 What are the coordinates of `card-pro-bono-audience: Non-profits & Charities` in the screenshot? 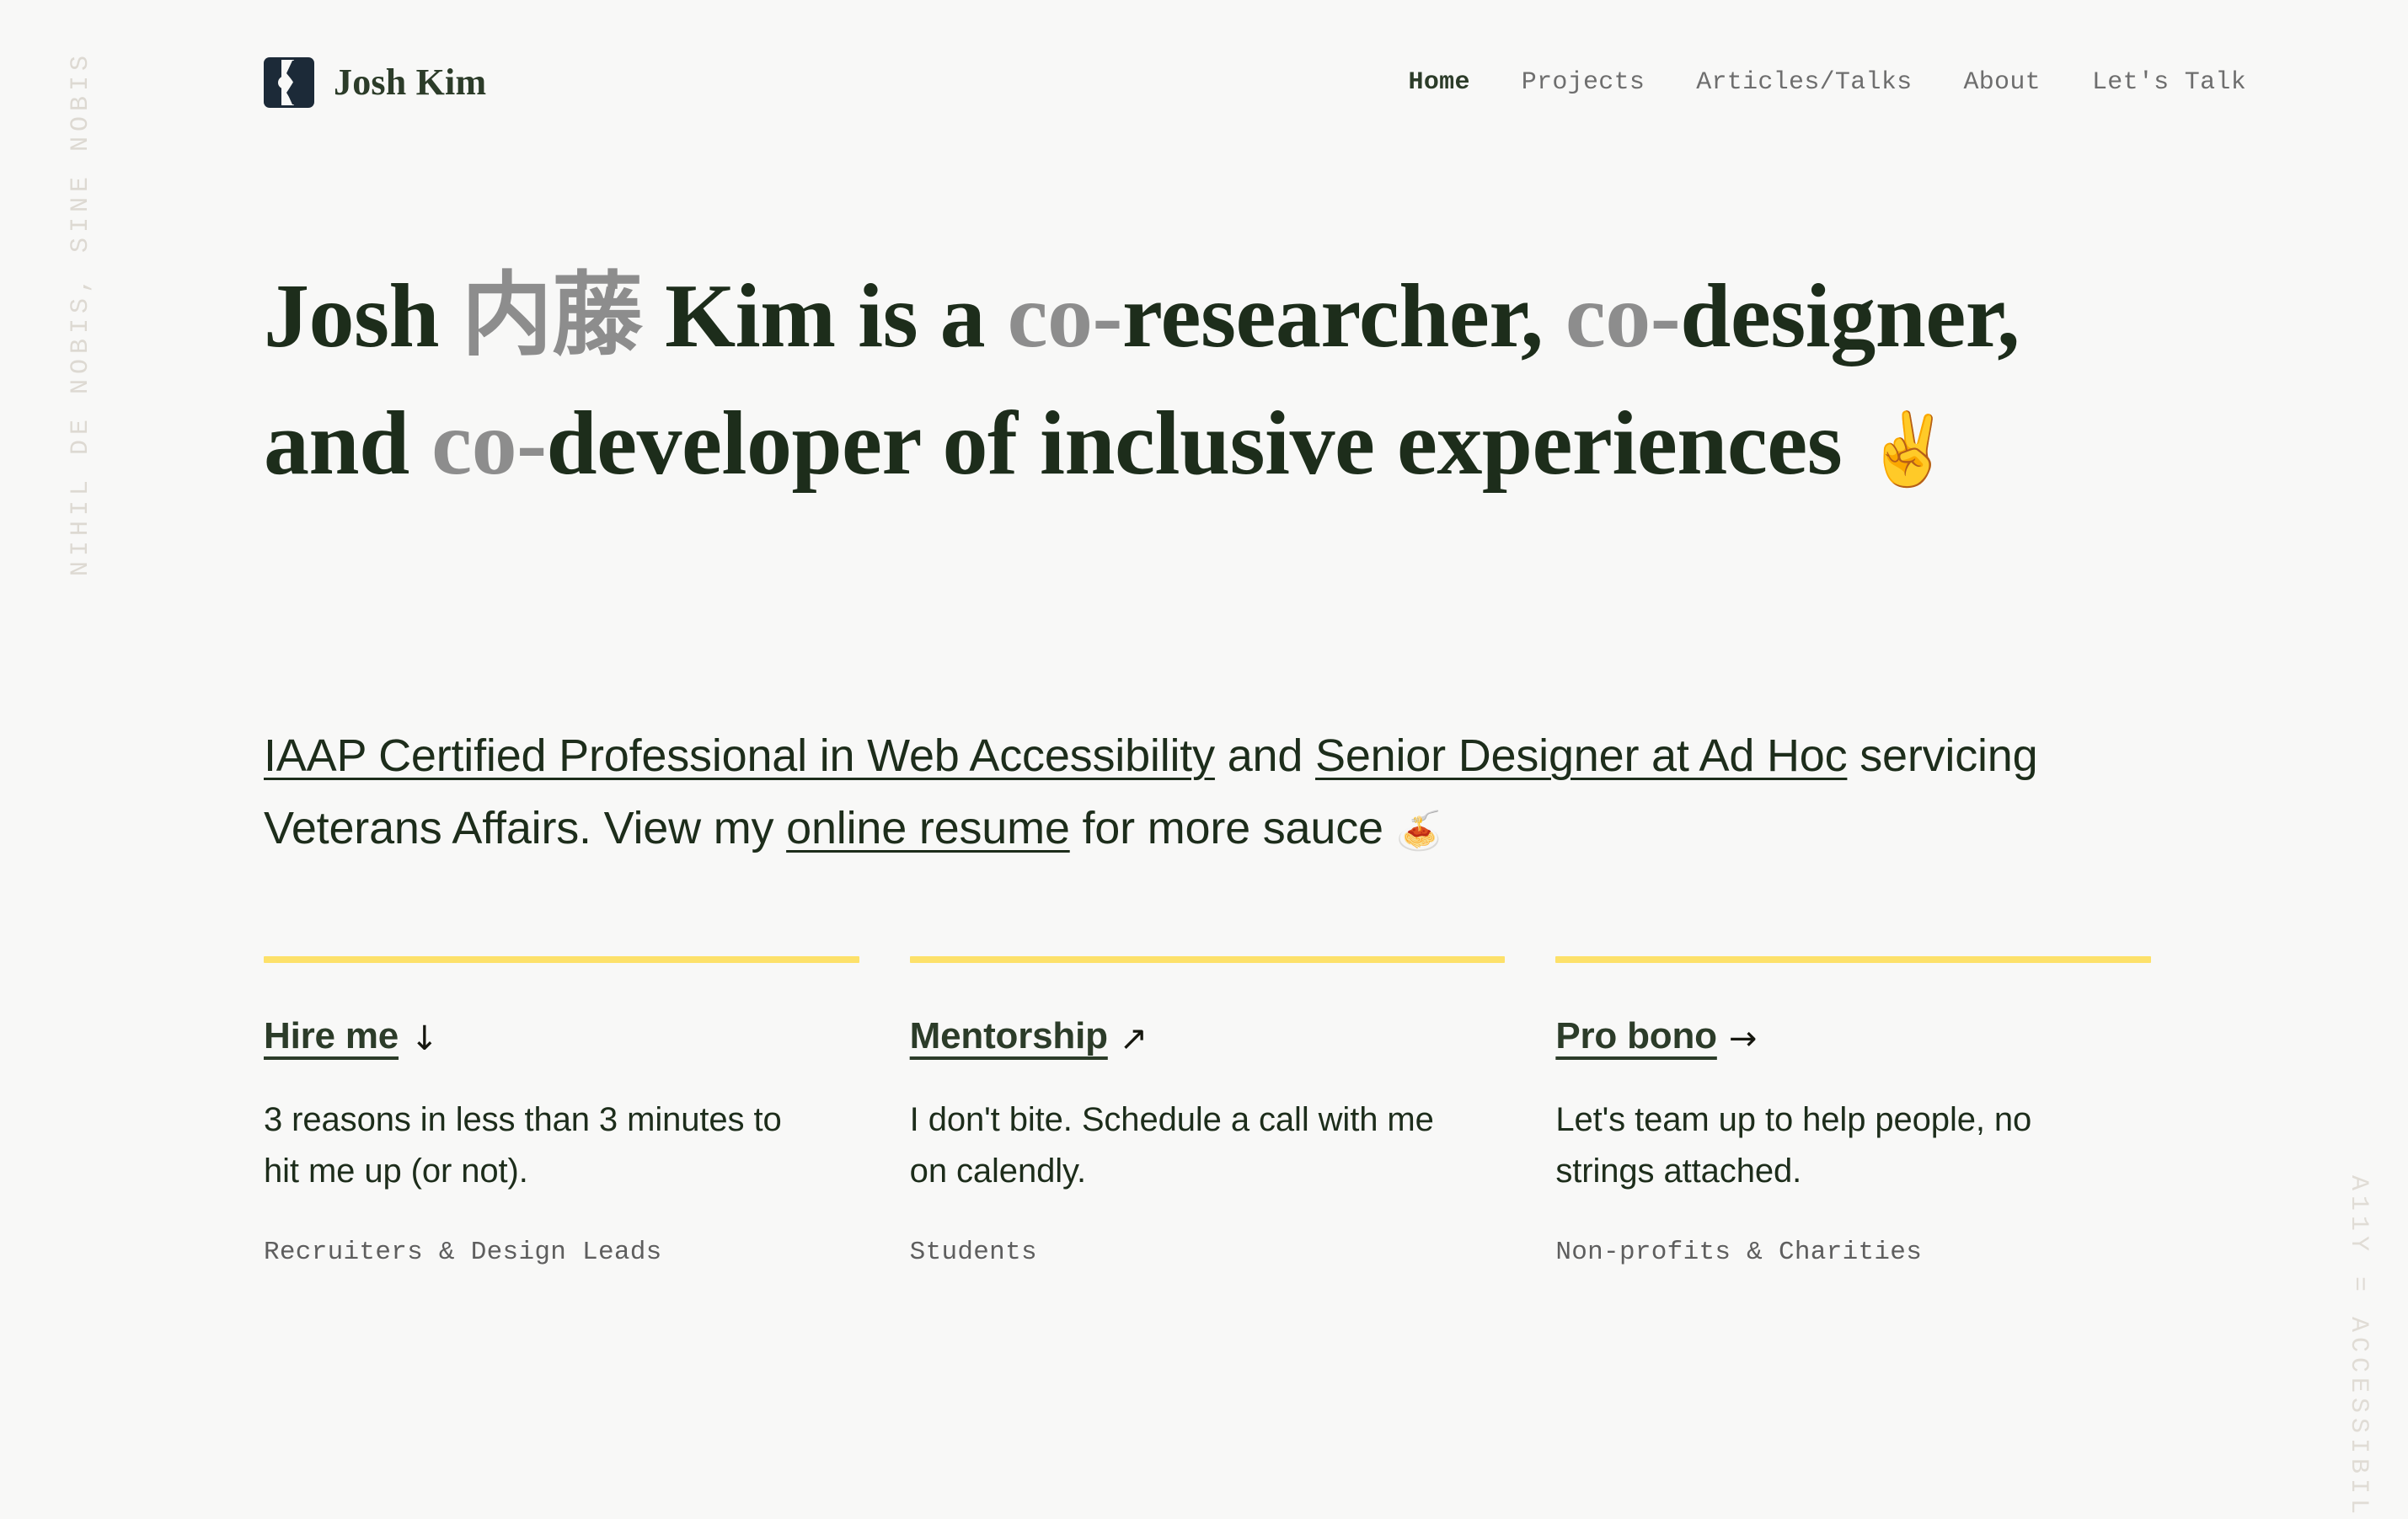 It's located at (1739, 1252).